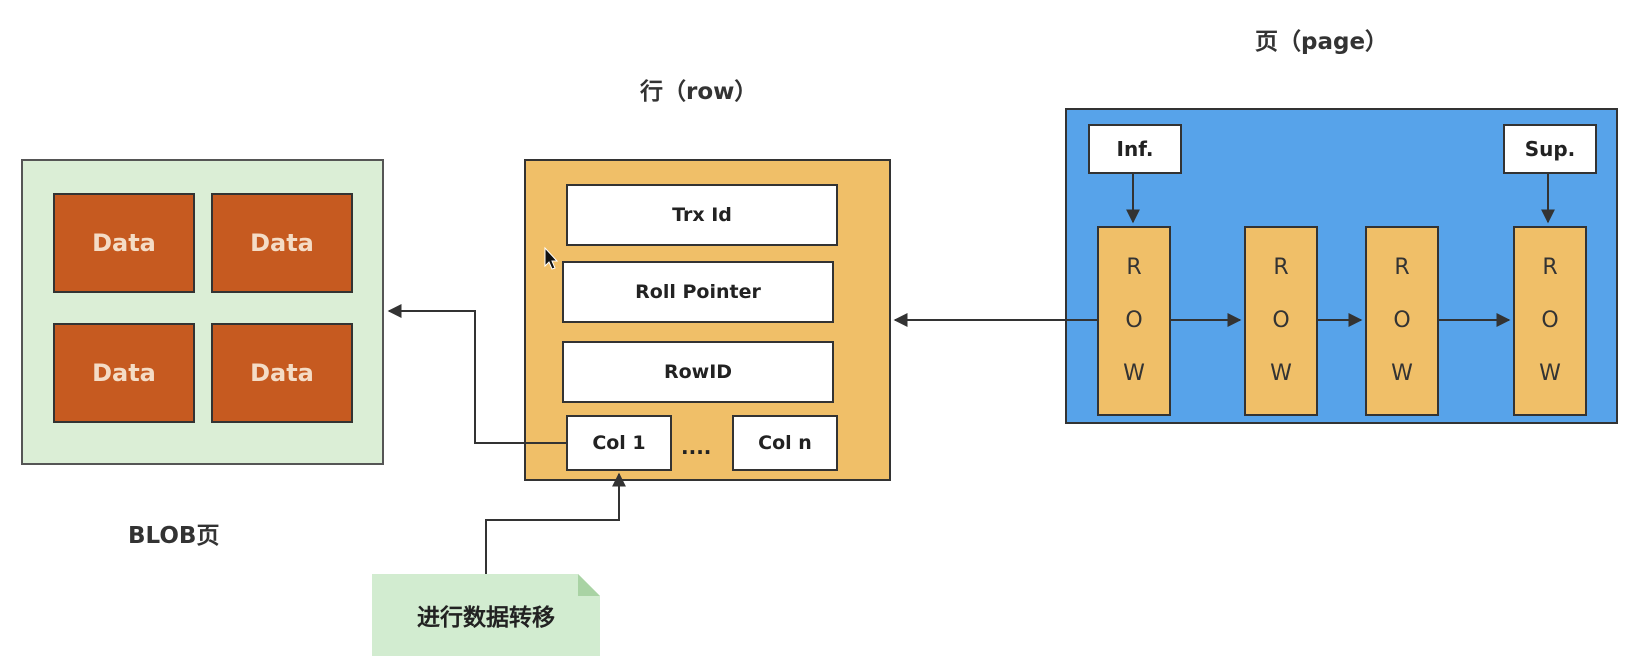 The height and width of the screenshot is (658, 1650). What do you see at coordinates (1322, 42) in the screenshot?
I see `page-title: 页（page）` at bounding box center [1322, 42].